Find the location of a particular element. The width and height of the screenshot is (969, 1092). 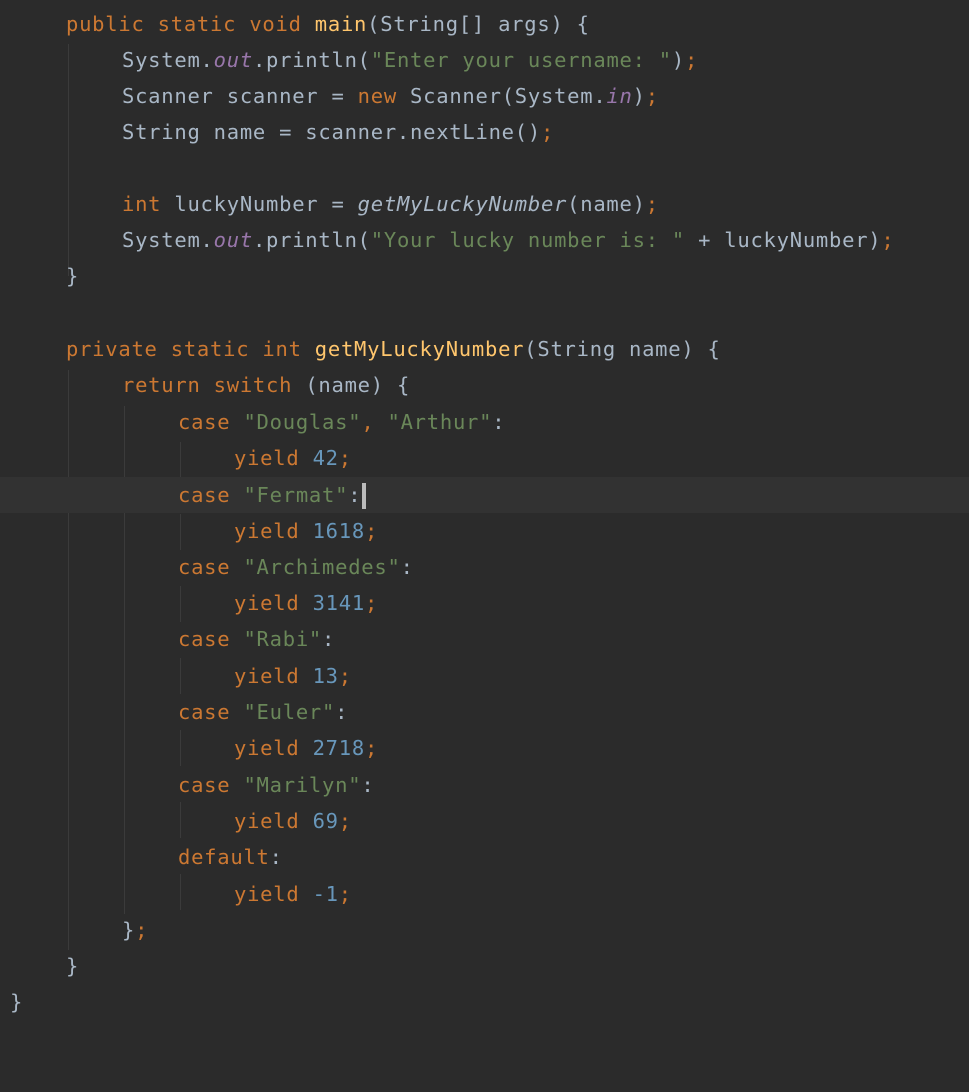

code-line: yield 3141; is located at coordinates (484, 603).